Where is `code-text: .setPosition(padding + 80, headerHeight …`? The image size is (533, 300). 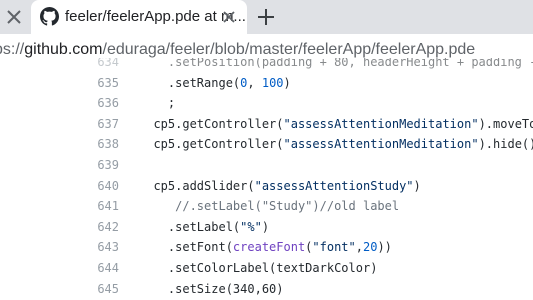 code-text: .setPosition(padding + 80, headerHeight … is located at coordinates (336, 65).